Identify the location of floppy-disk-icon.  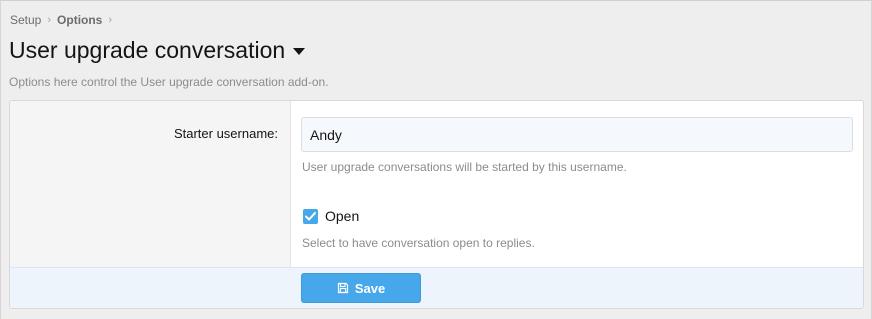
(343, 288).